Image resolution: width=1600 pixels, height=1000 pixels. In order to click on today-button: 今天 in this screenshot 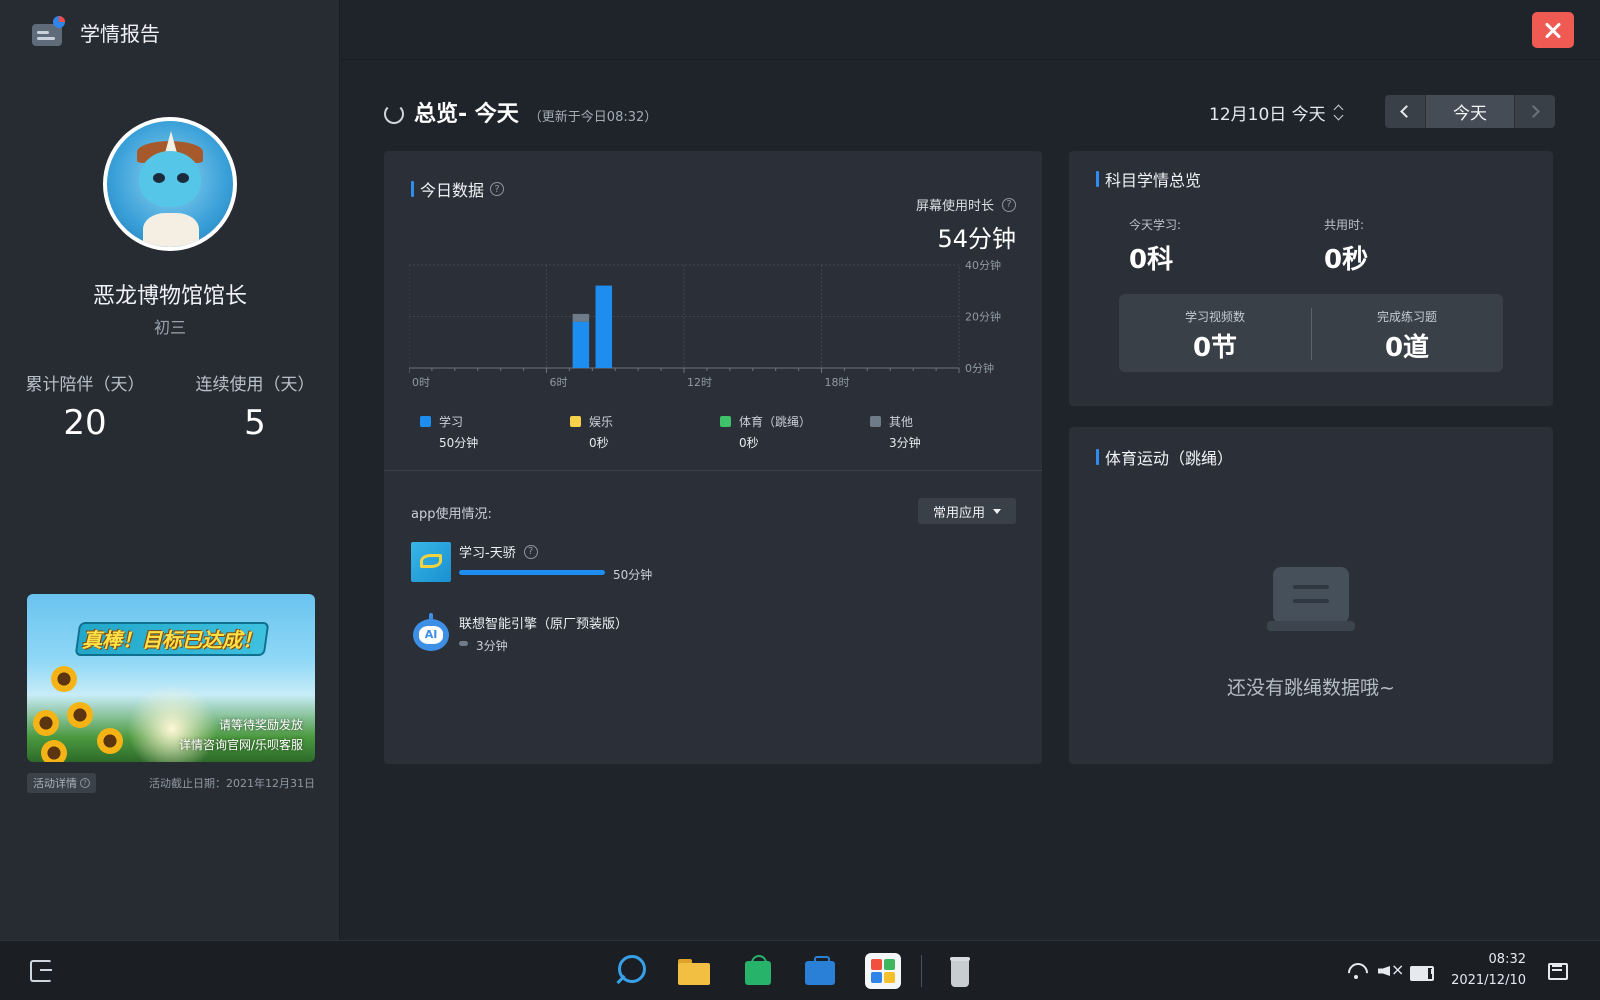, I will do `click(1470, 111)`.